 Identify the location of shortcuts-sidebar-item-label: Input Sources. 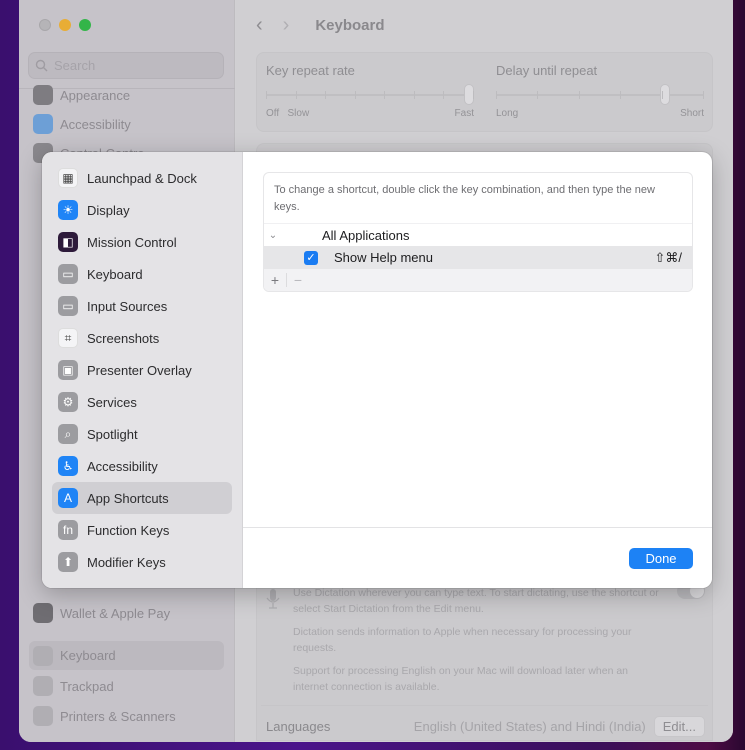
(127, 306).